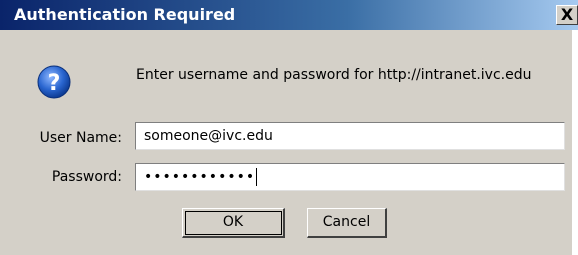 This screenshot has height=255, width=578. What do you see at coordinates (350, 177) in the screenshot?
I see `password-field: ••••••••••••` at bounding box center [350, 177].